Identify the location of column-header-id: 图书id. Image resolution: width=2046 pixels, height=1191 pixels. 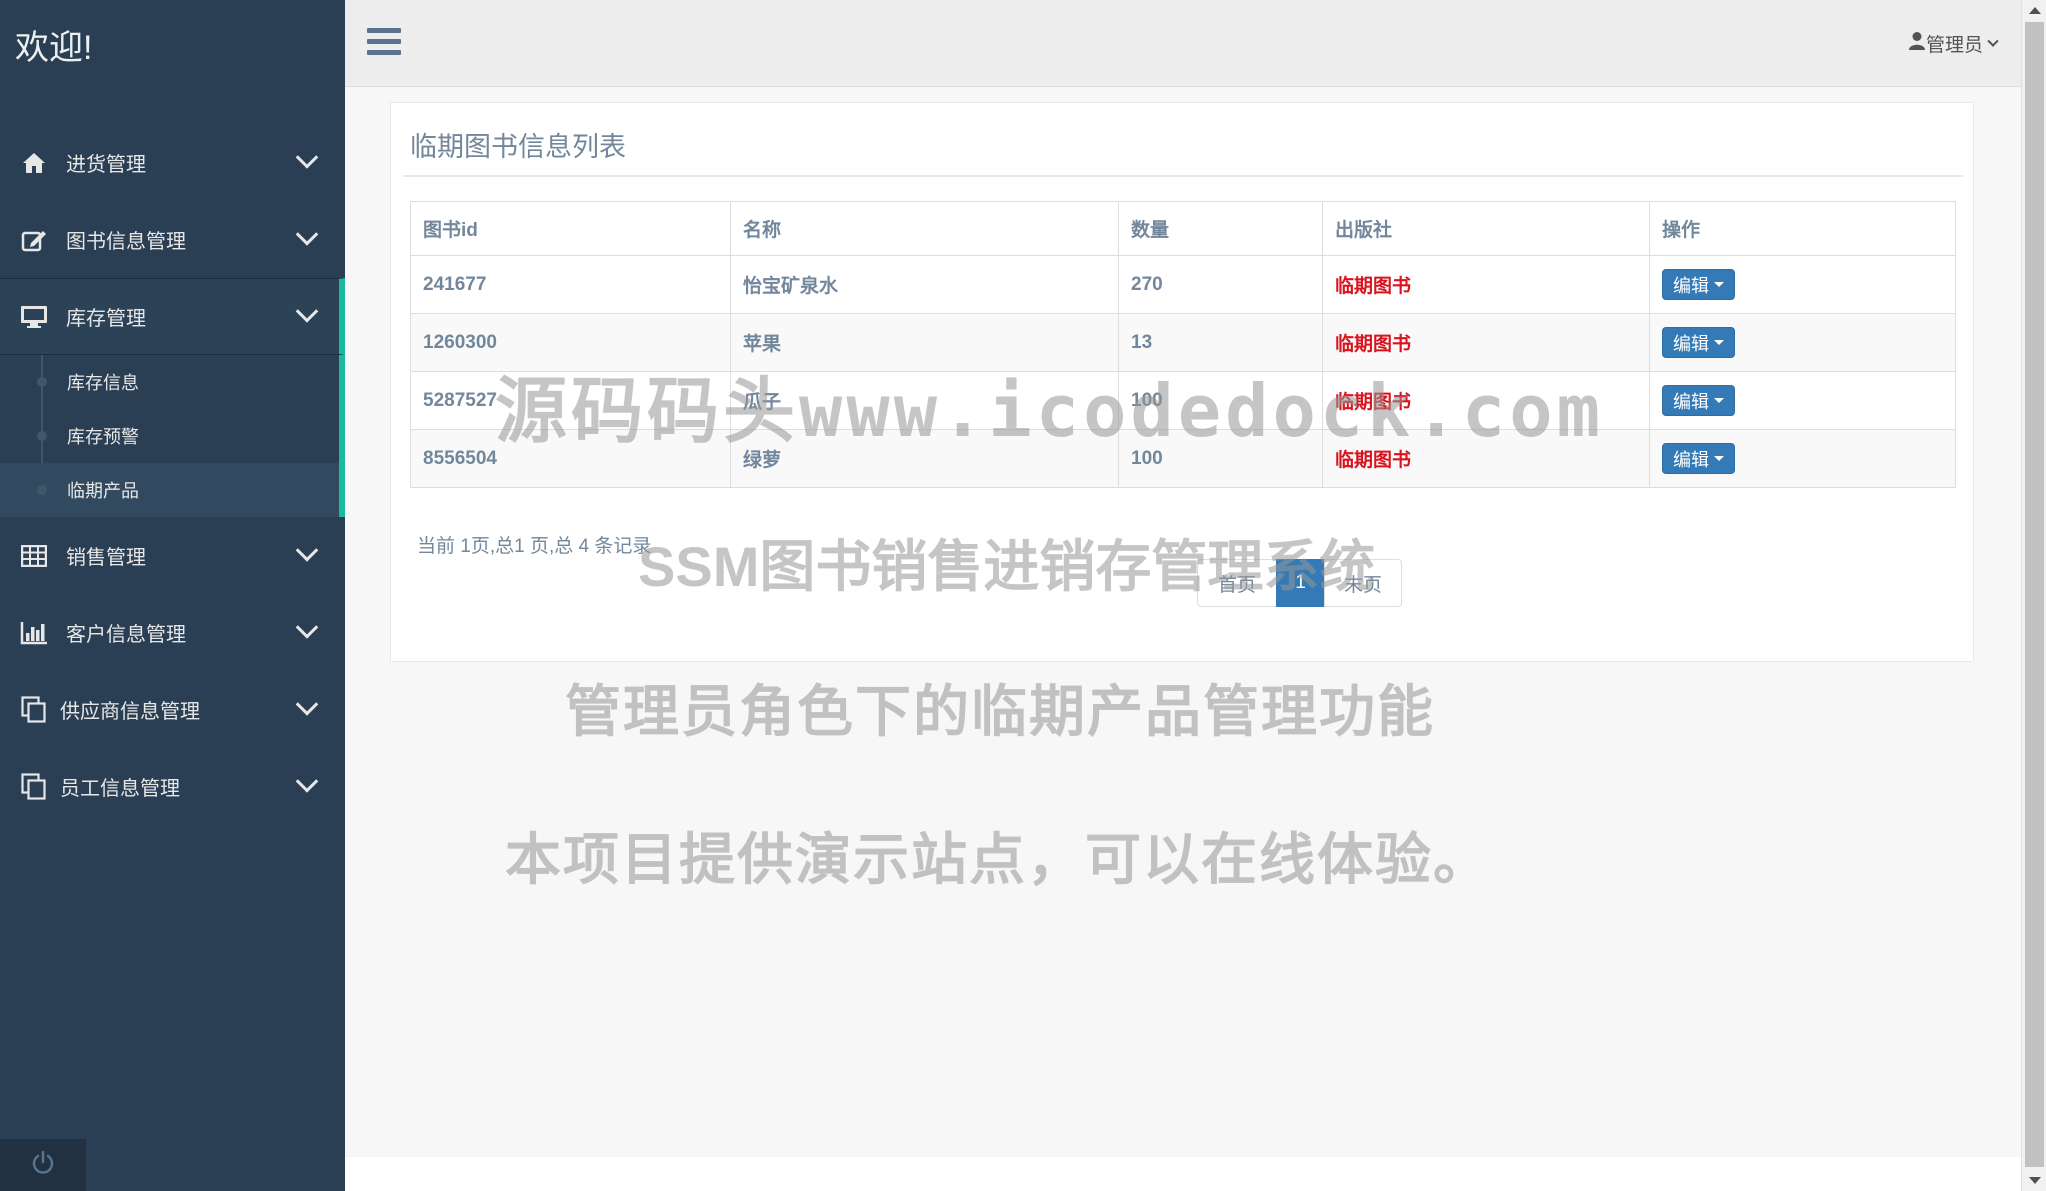
(570, 228).